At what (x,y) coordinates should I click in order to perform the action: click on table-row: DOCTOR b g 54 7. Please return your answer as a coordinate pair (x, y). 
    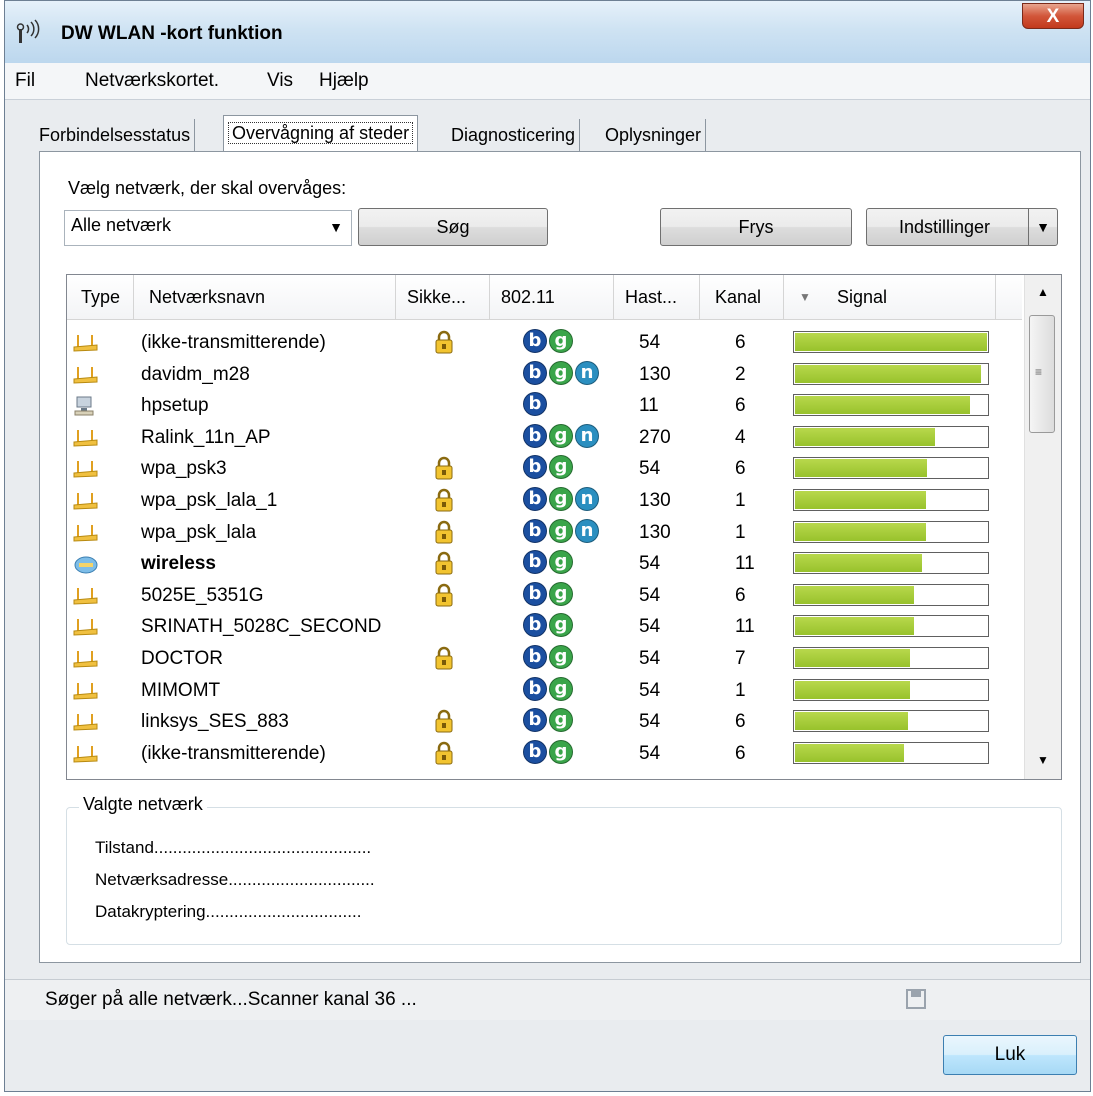
    Looking at the image, I should click on (544, 658).